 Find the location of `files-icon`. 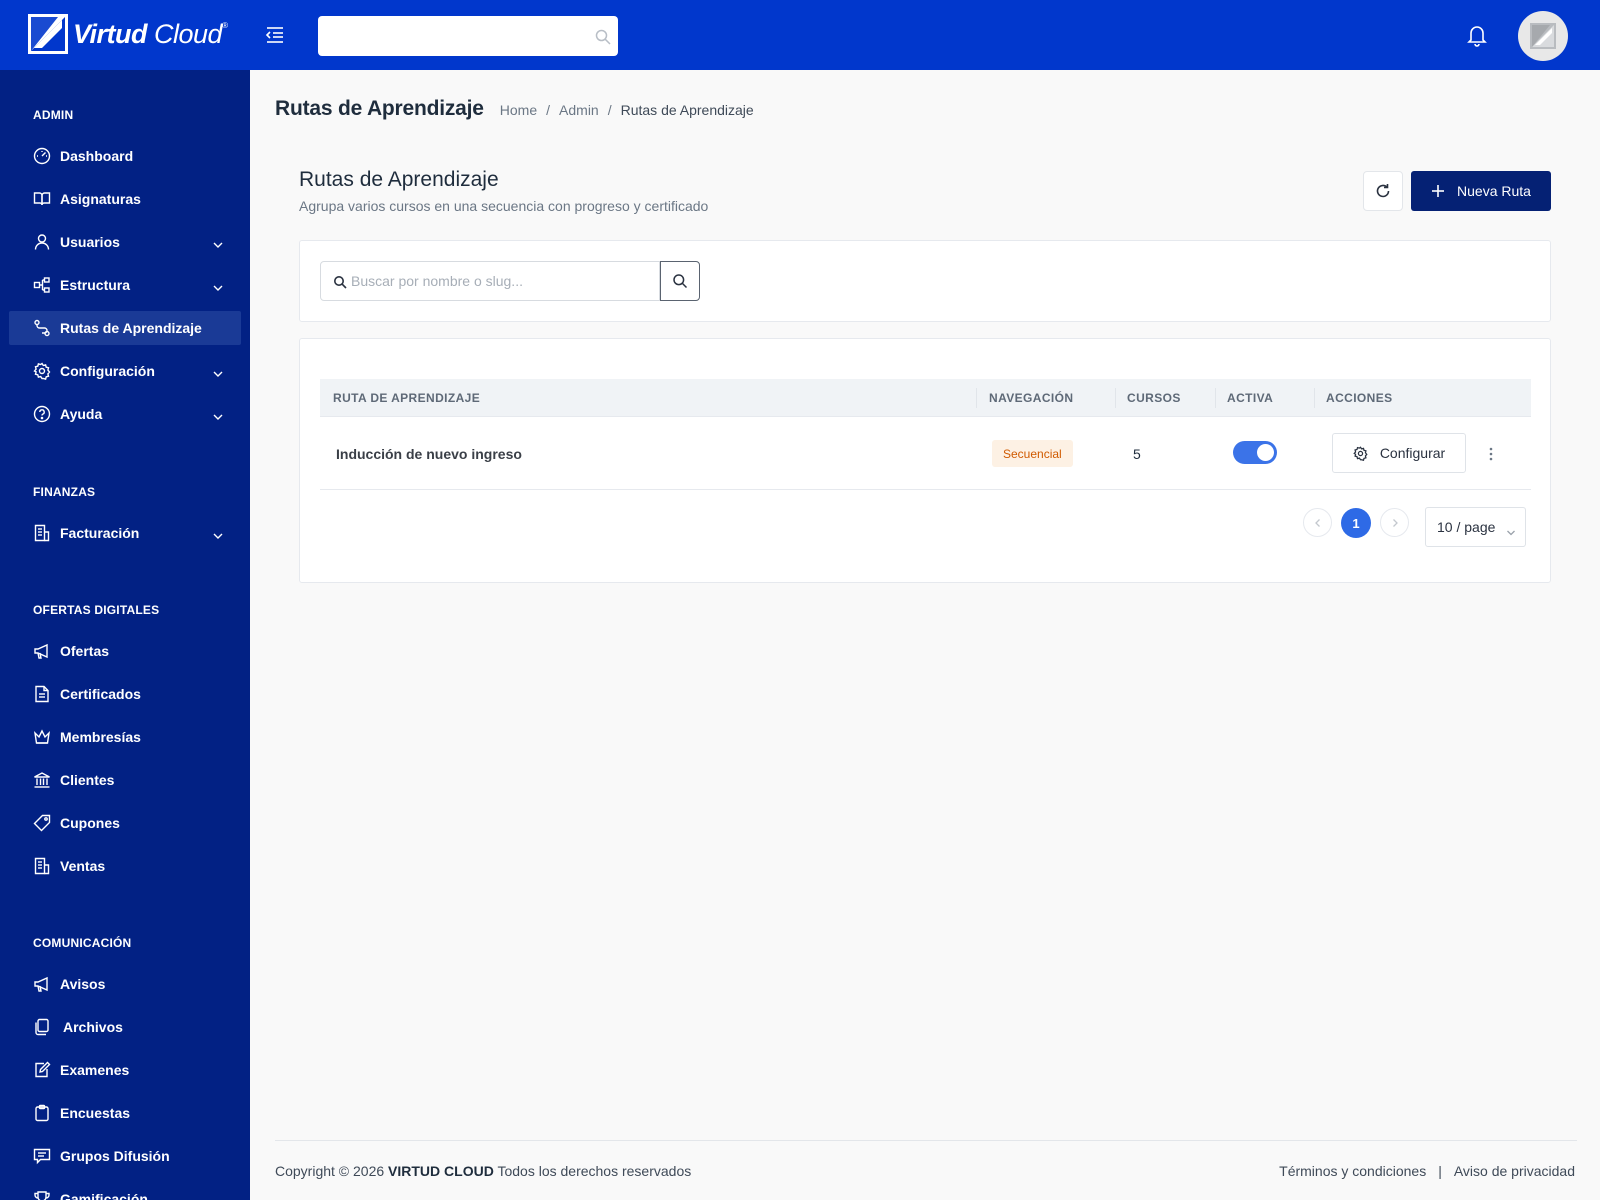

files-icon is located at coordinates (42, 1027).